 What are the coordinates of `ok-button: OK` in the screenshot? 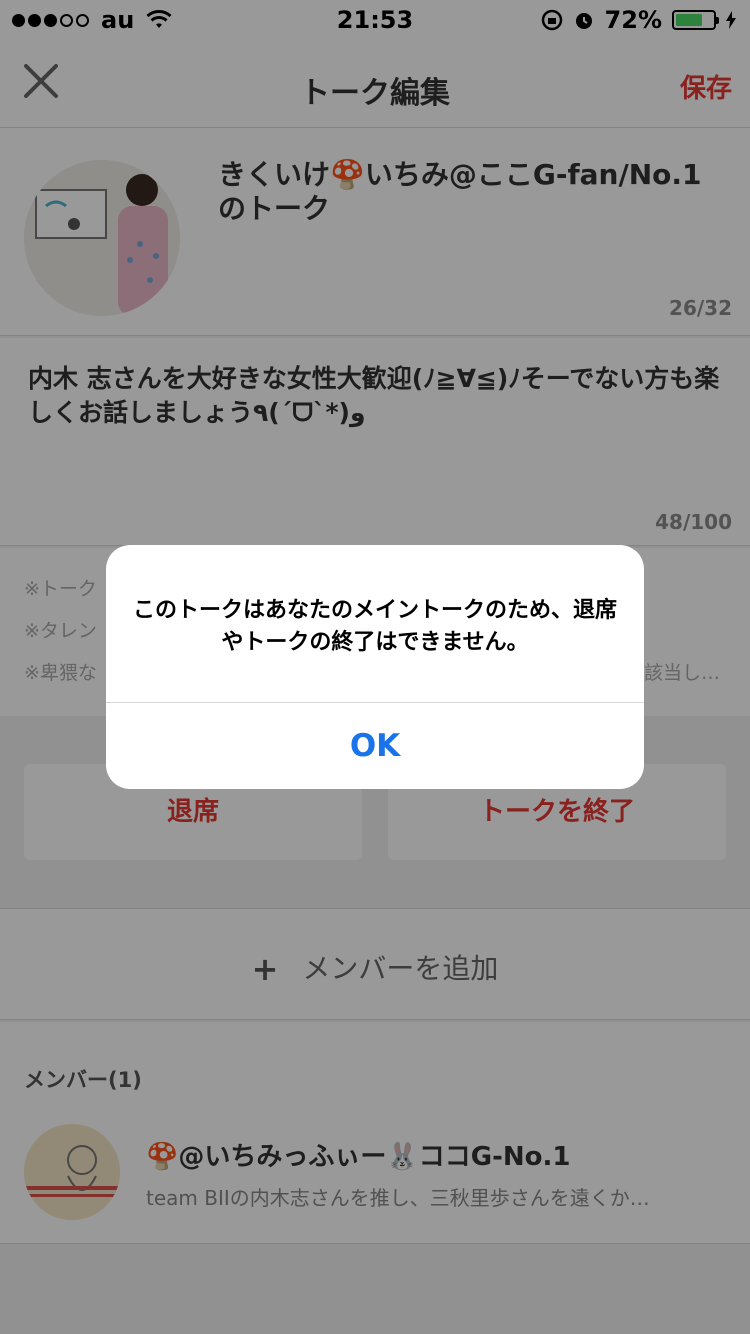 It's located at (375, 746).